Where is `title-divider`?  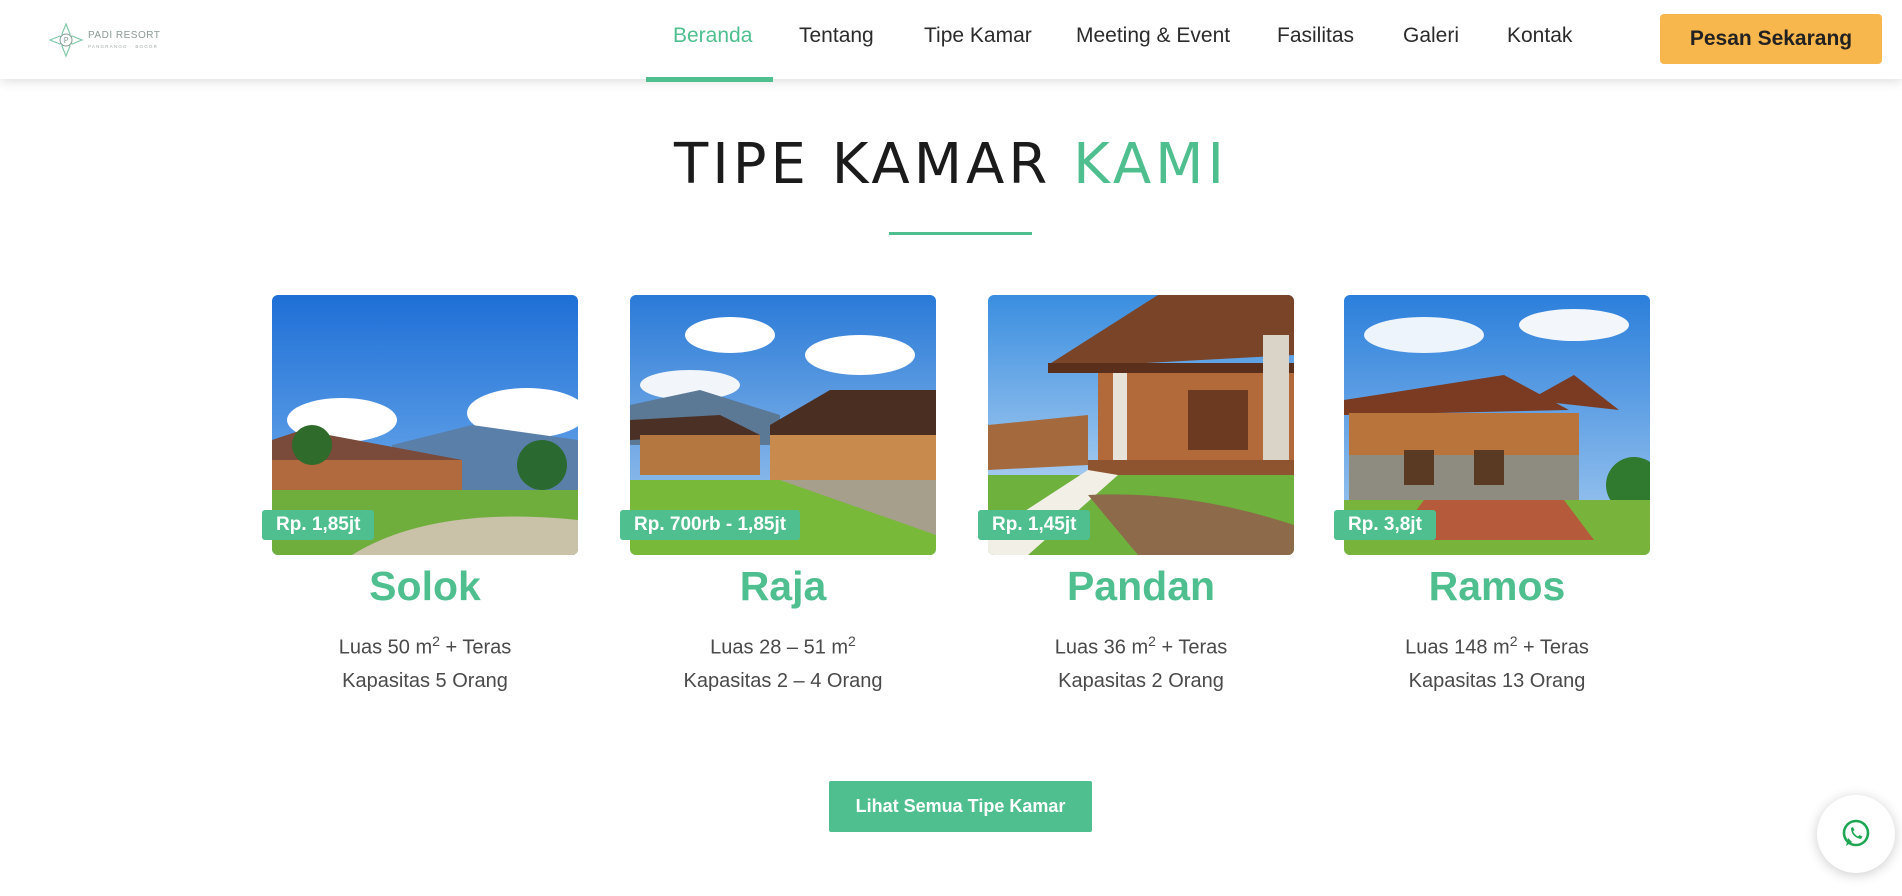 title-divider is located at coordinates (960, 233).